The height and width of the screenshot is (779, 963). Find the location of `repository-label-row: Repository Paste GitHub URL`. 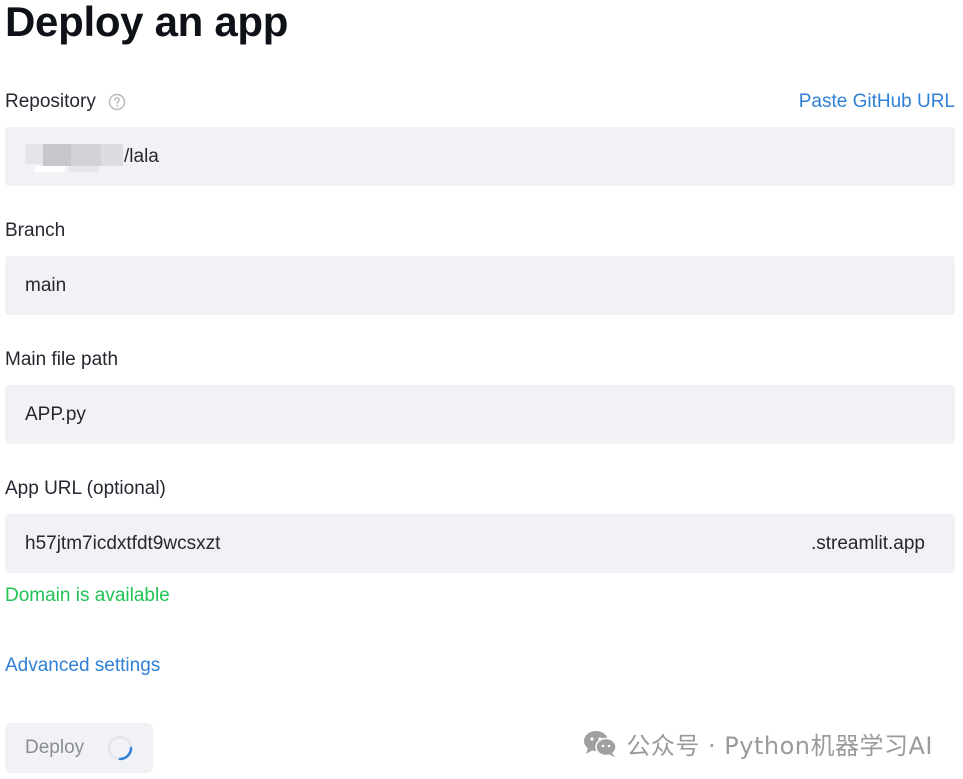

repository-label-row: Repository Paste GitHub URL is located at coordinates (480, 102).